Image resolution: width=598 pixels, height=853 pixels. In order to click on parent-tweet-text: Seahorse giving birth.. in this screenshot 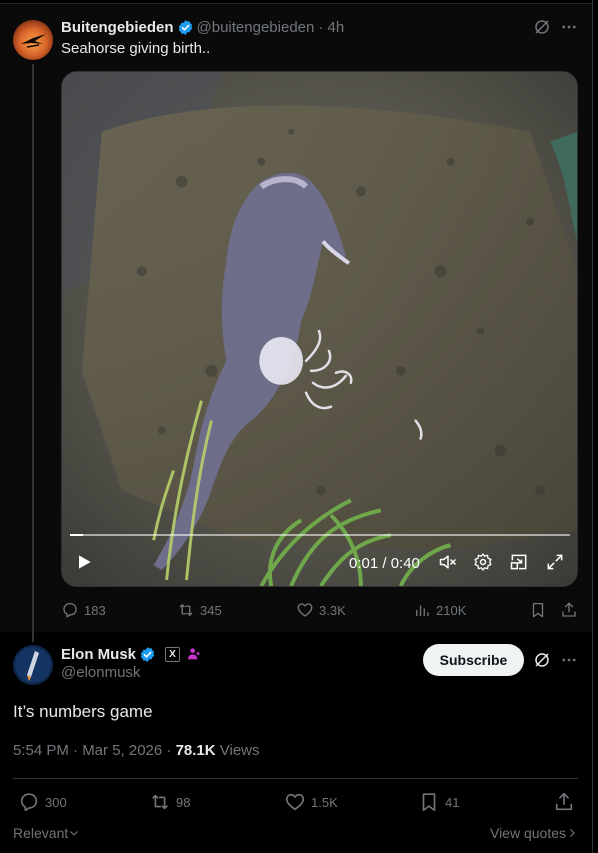, I will do `click(136, 48)`.